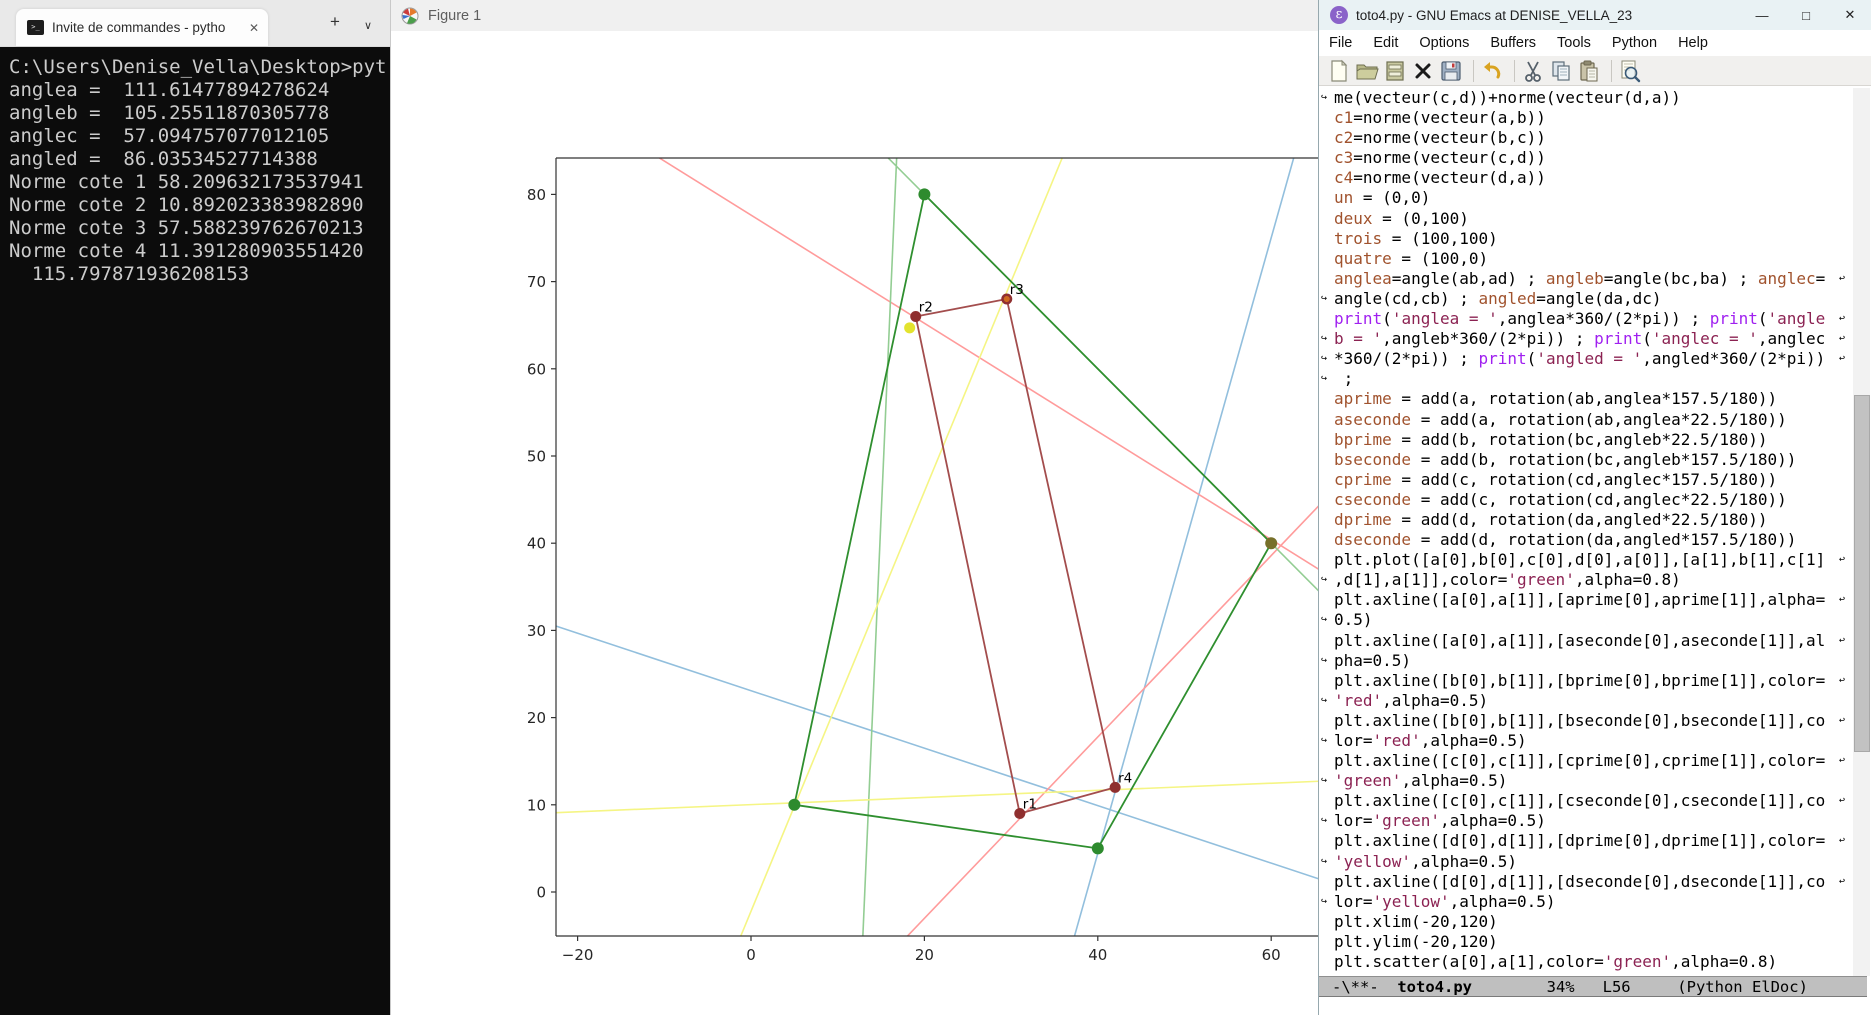  I want to click on cmd-icon: >_, so click(35, 27).